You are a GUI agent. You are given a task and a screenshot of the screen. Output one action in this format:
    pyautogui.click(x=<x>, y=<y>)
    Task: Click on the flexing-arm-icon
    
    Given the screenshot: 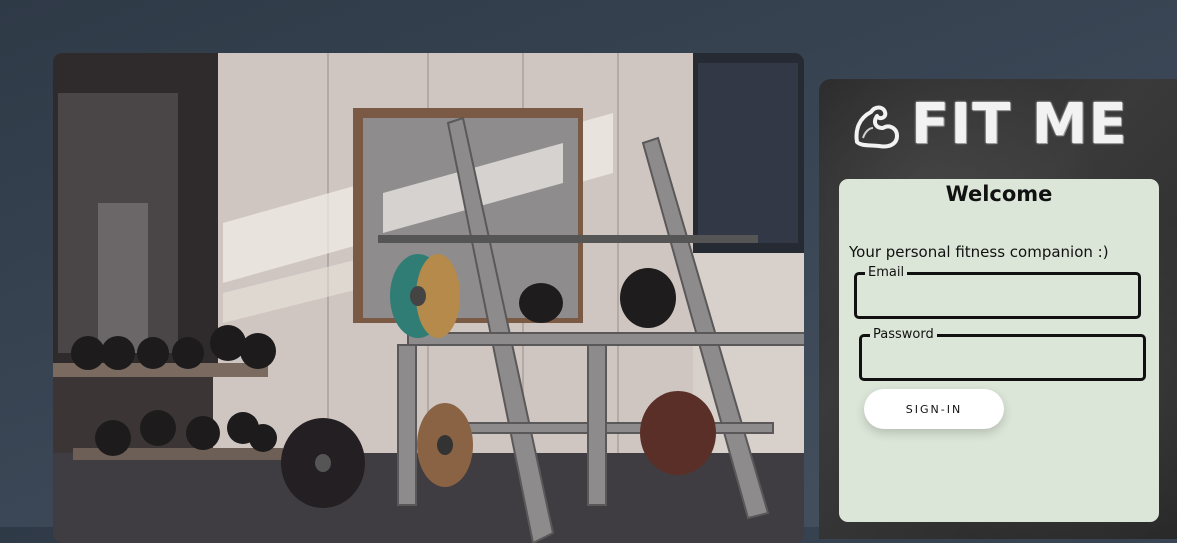 What is the action you would take?
    pyautogui.click(x=876, y=127)
    